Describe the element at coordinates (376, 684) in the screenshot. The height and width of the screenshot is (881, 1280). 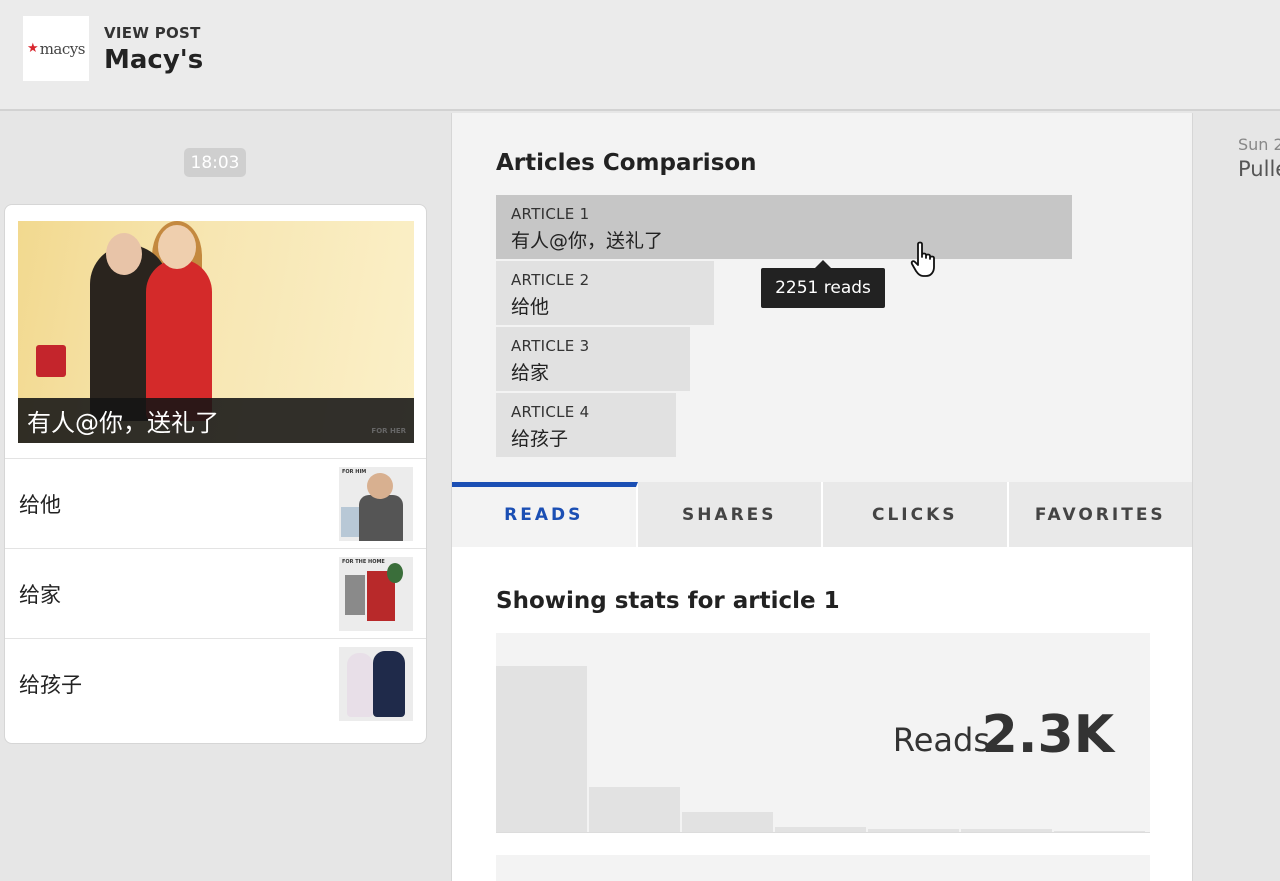
I see `thumbnail-image` at that location.